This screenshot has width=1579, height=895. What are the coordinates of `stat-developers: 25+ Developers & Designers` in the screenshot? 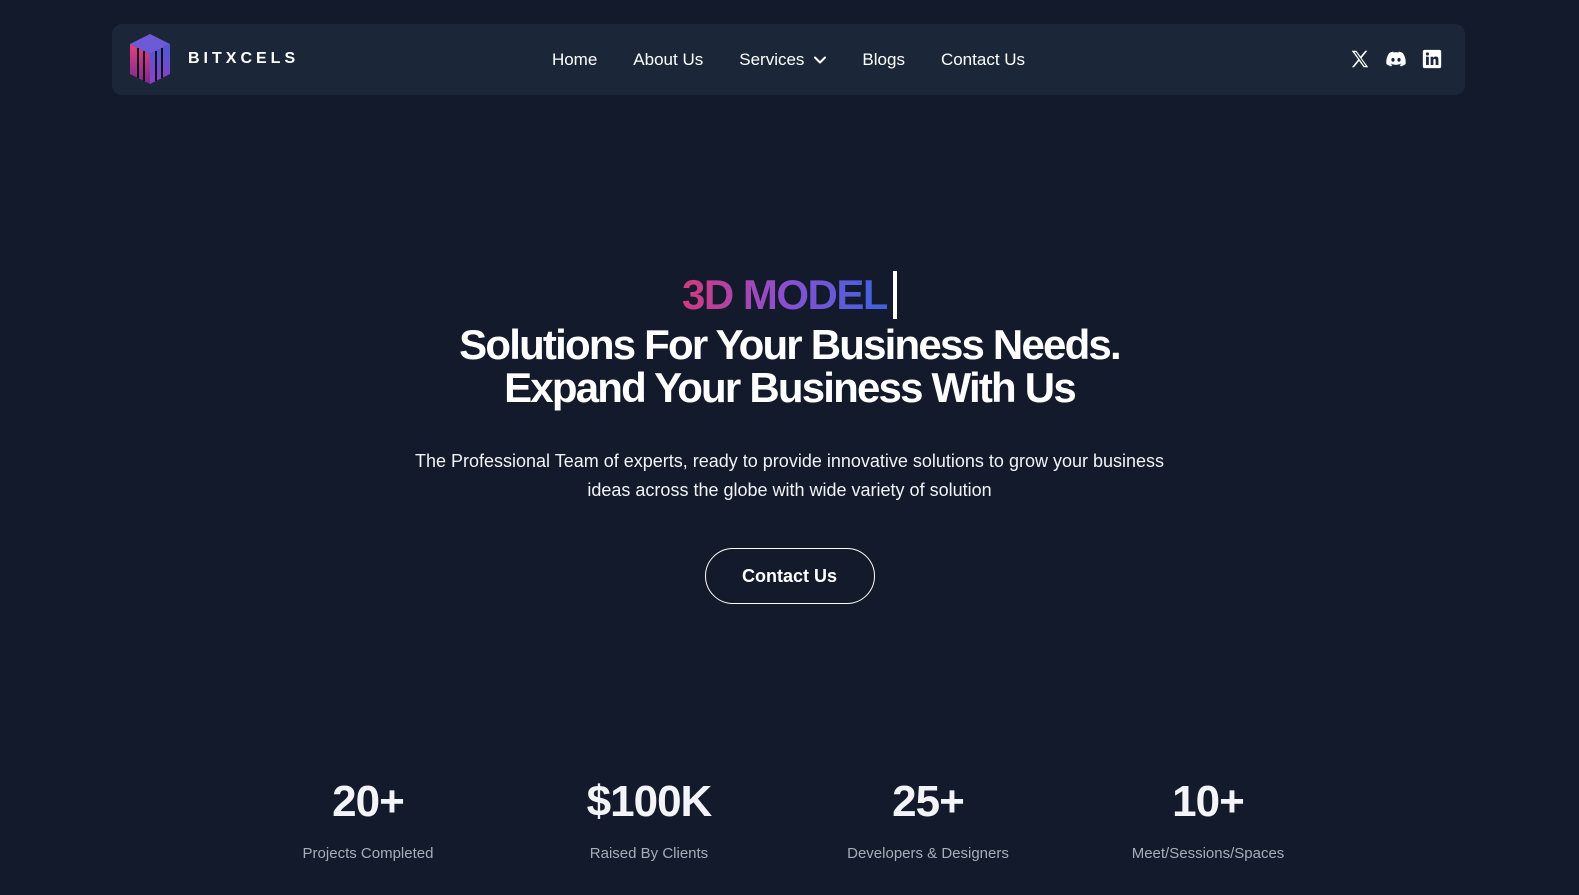 It's located at (928, 819).